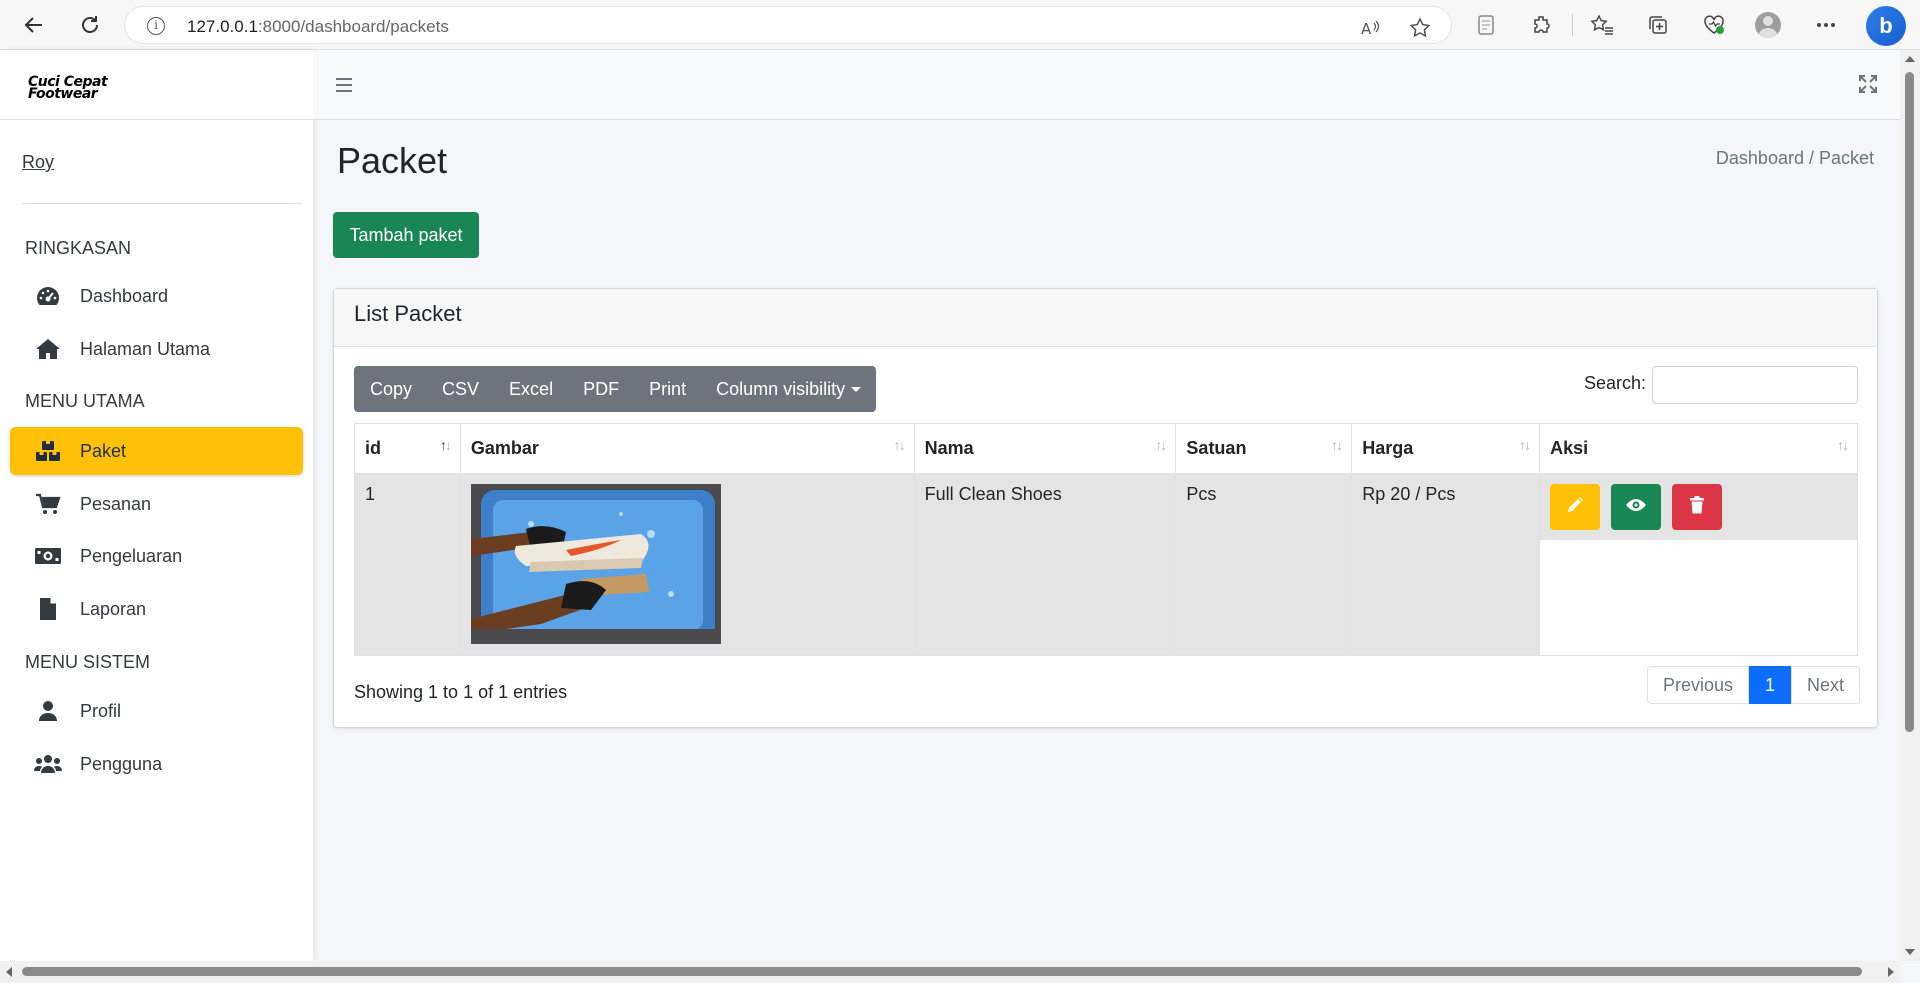 The width and height of the screenshot is (1920, 983). I want to click on hamburger-menu-icon, so click(344, 85).